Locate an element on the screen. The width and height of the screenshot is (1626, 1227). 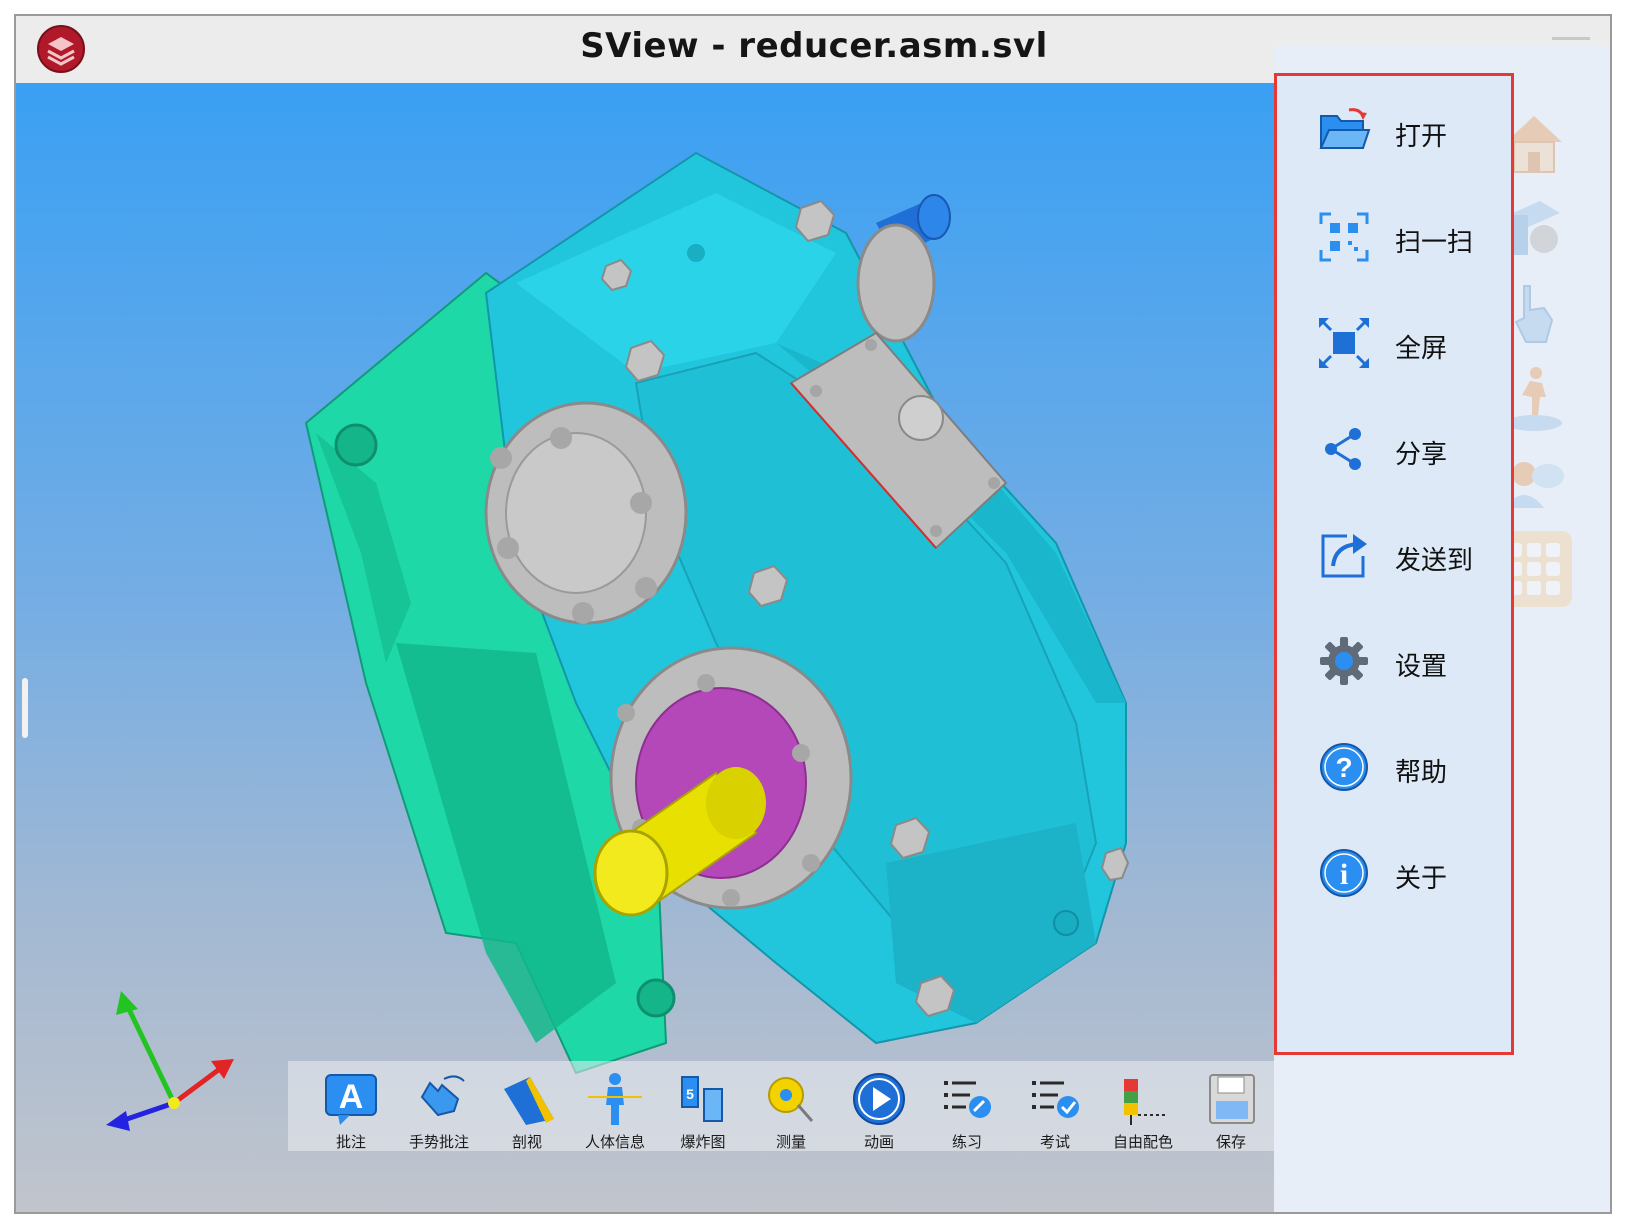
left-drawer-handle is located at coordinates (25, 708).